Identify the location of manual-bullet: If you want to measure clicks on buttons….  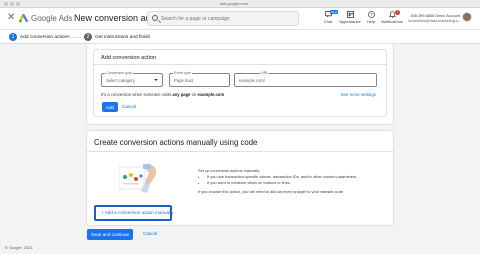
(282, 183).